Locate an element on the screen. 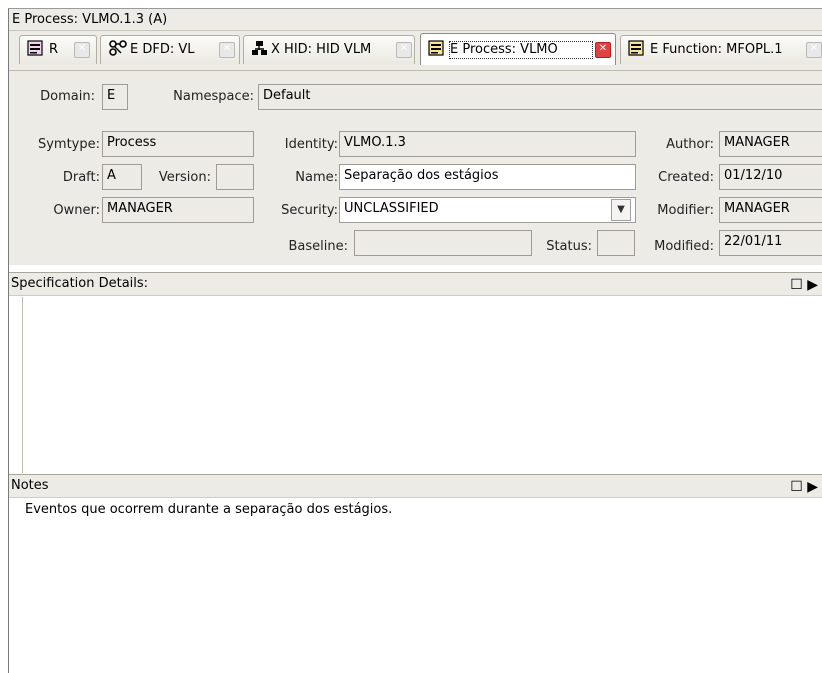  author-label: Author: is located at coordinates (690, 144).